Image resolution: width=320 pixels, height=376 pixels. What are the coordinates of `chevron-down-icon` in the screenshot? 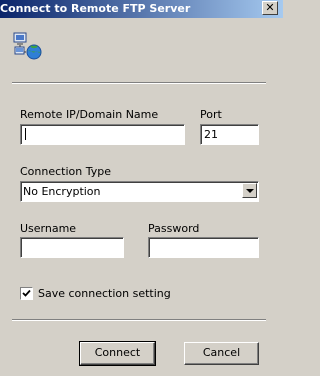 It's located at (249, 190).